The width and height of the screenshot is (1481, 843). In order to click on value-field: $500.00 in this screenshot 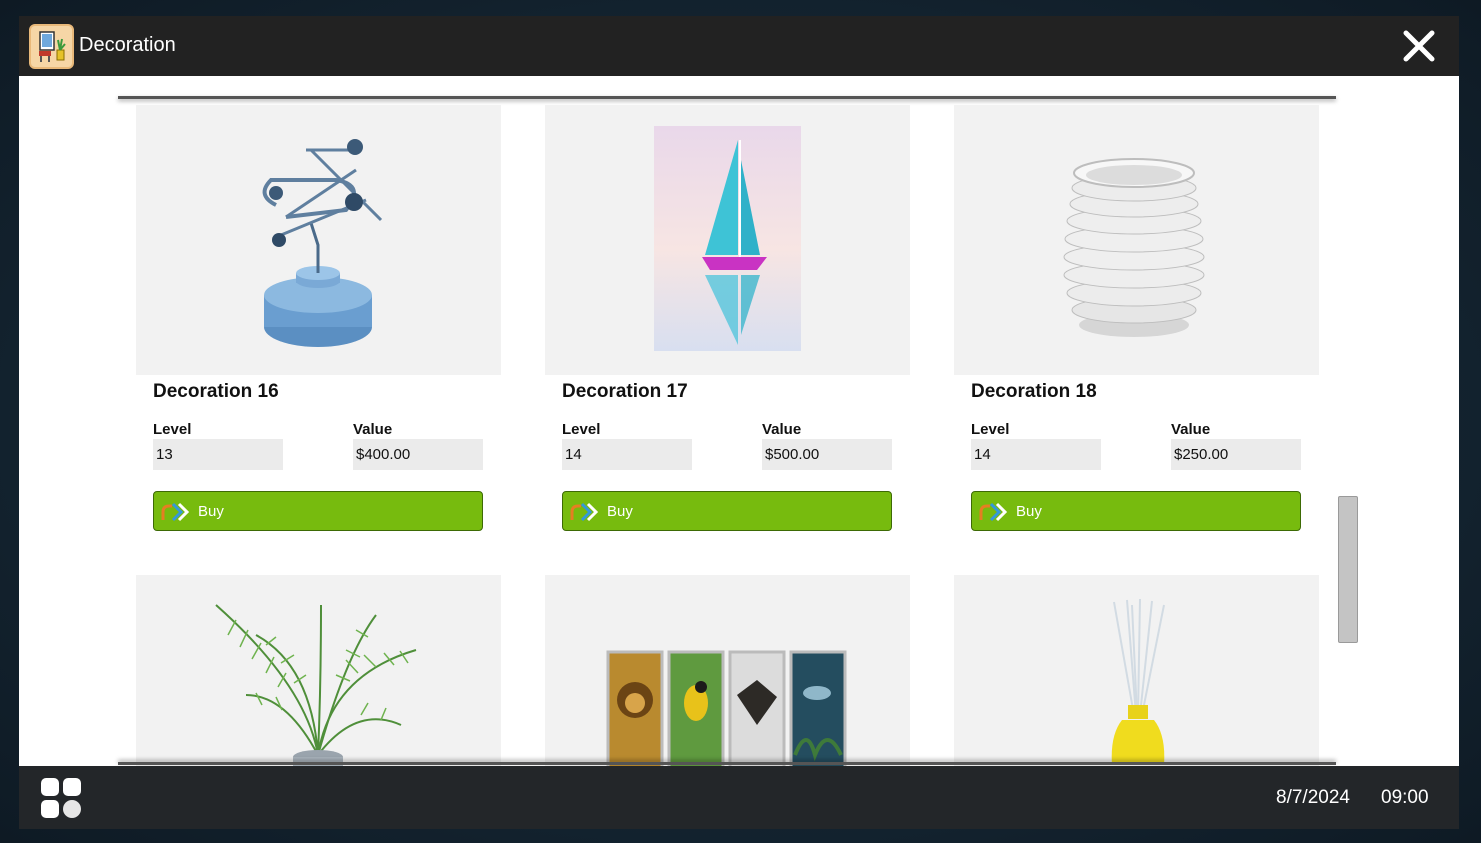, I will do `click(827, 454)`.